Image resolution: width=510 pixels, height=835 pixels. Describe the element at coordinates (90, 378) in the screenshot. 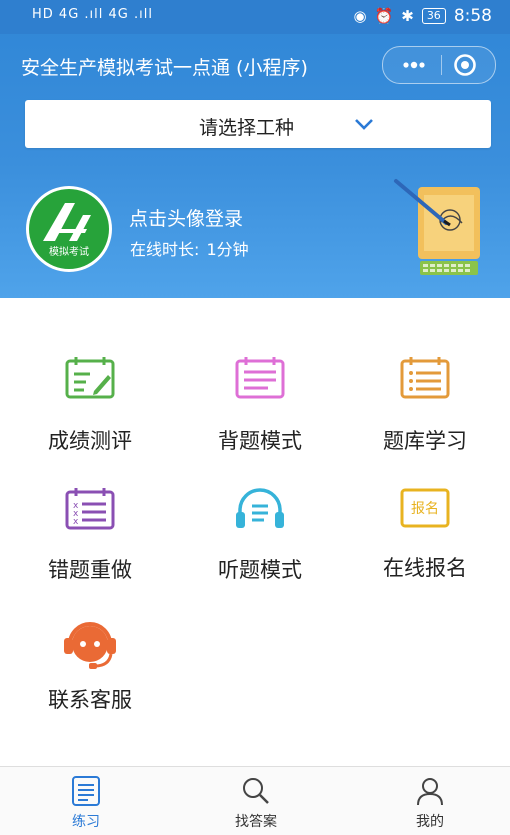

I see `scorecard-icon` at that location.